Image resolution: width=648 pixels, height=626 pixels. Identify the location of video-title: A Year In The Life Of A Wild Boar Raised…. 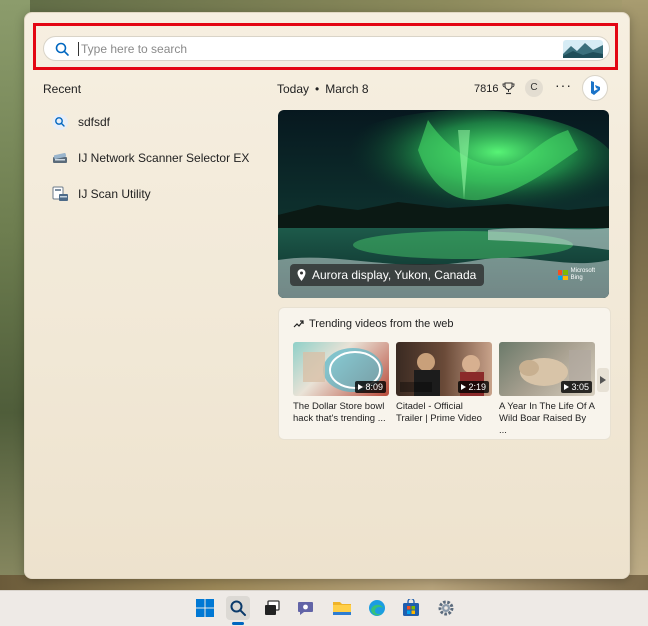
(547, 419).